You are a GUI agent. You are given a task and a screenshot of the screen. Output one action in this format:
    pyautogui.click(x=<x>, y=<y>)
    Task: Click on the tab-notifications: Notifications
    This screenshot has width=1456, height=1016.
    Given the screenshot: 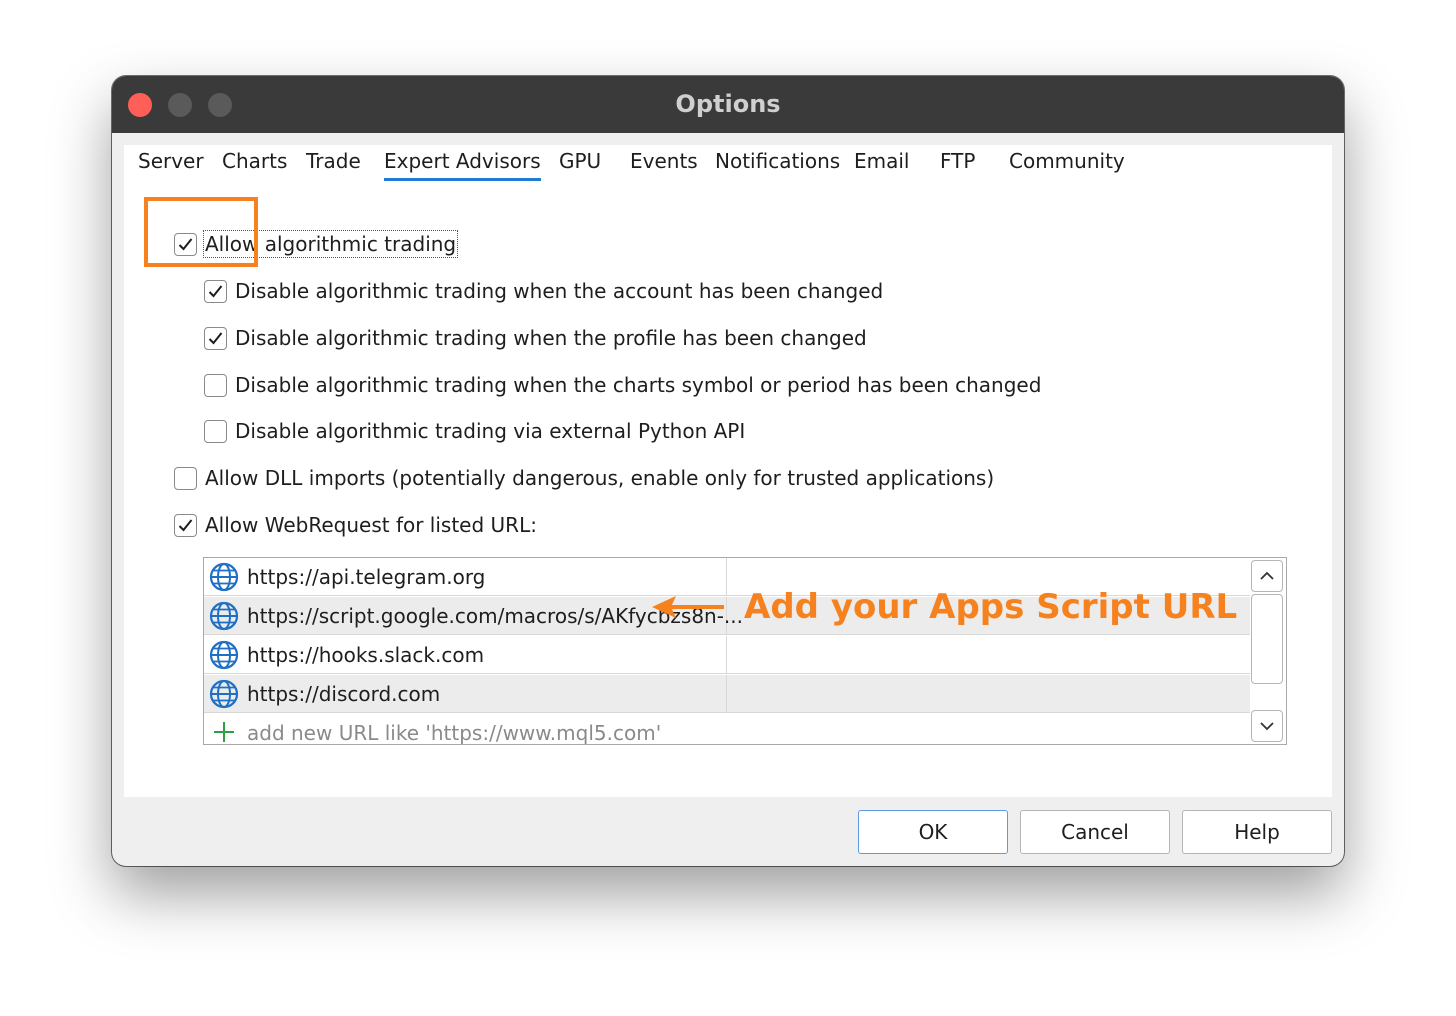 What is the action you would take?
    pyautogui.click(x=777, y=163)
    